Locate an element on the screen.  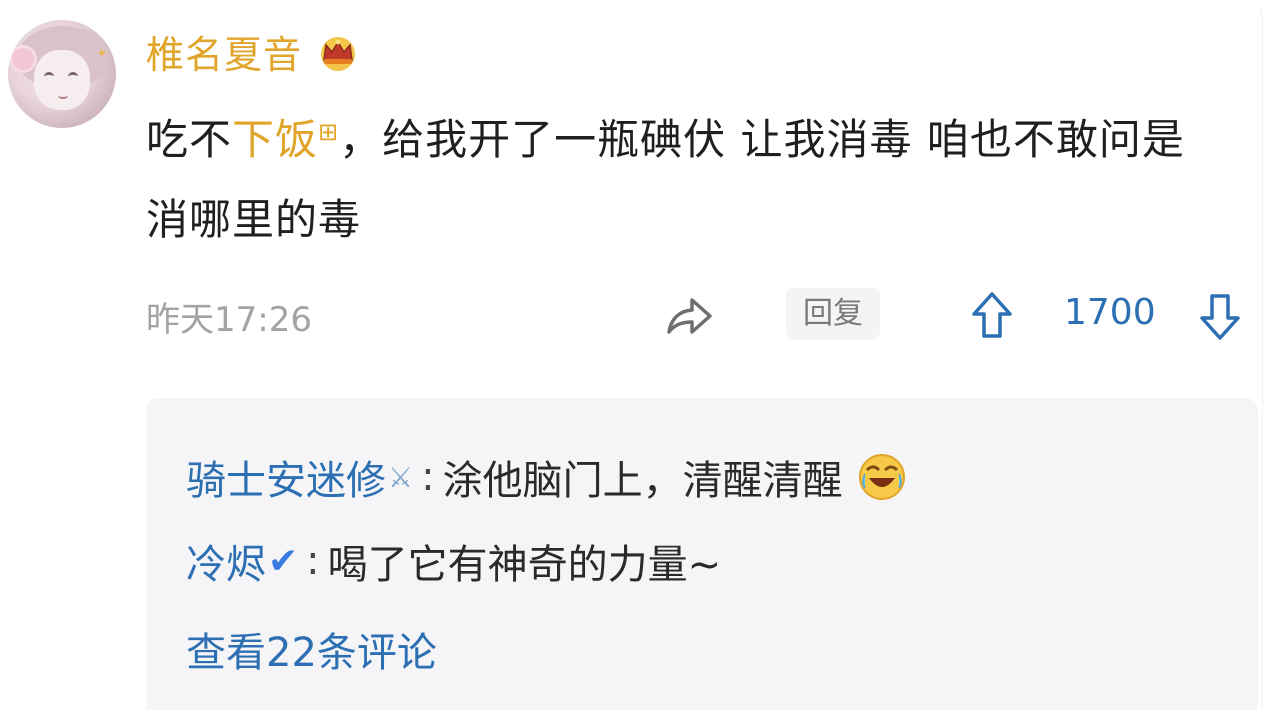
swords-icon: ⚔ is located at coordinates (401, 477).